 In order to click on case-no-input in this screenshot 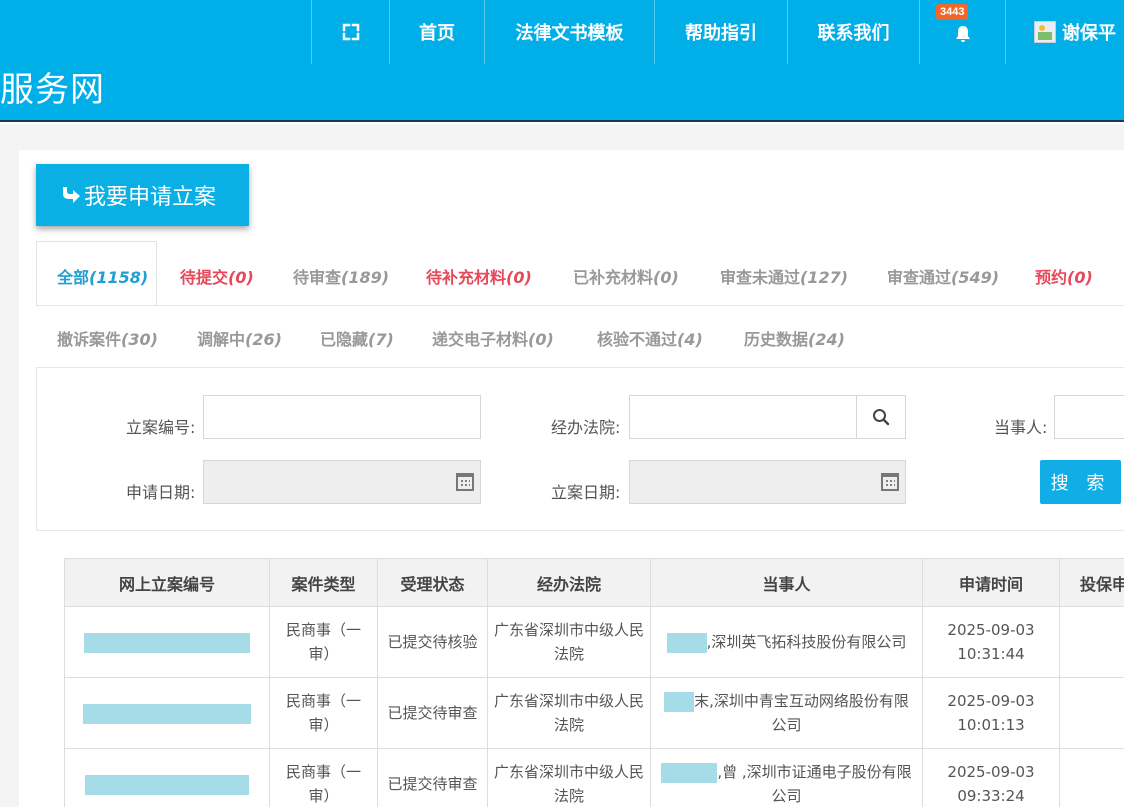, I will do `click(342, 417)`.